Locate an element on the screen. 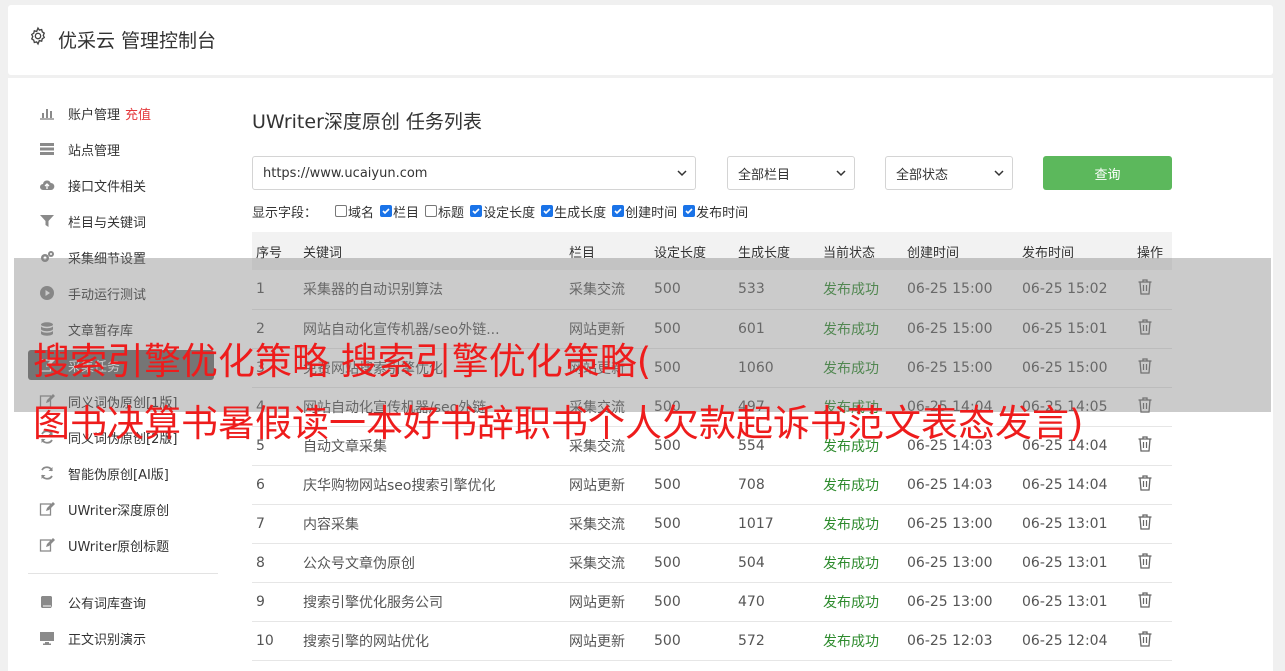 The height and width of the screenshot is (671, 1285). table-cell: 搜索引擎优化服务公司 is located at coordinates (432, 602).